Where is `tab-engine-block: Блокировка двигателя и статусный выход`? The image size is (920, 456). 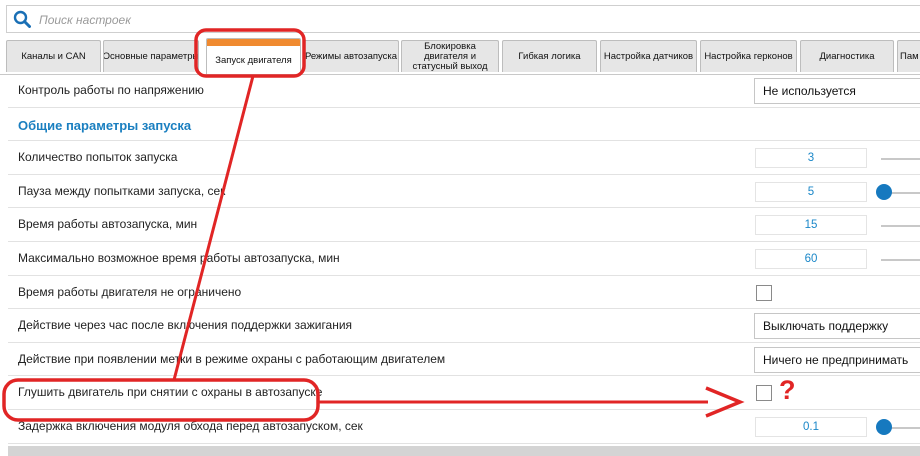 tab-engine-block: Блокировка двигателя и статусный выход is located at coordinates (450, 56).